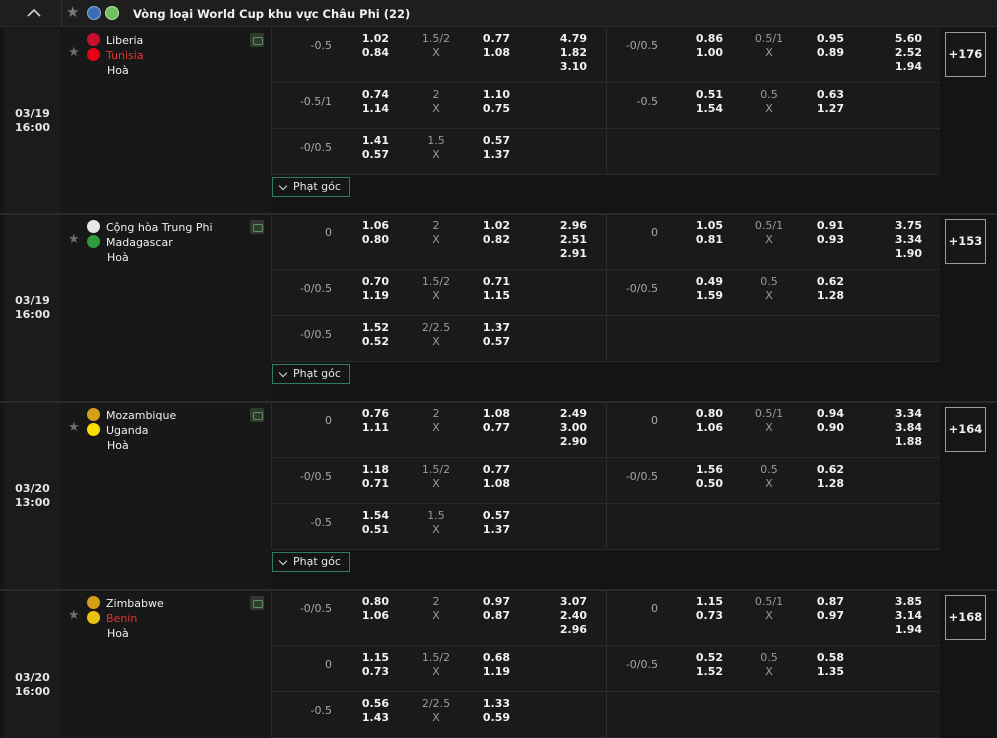  What do you see at coordinates (703, 53) in the screenshot?
I see `half-handicap-away-odds: 1.00` at bounding box center [703, 53].